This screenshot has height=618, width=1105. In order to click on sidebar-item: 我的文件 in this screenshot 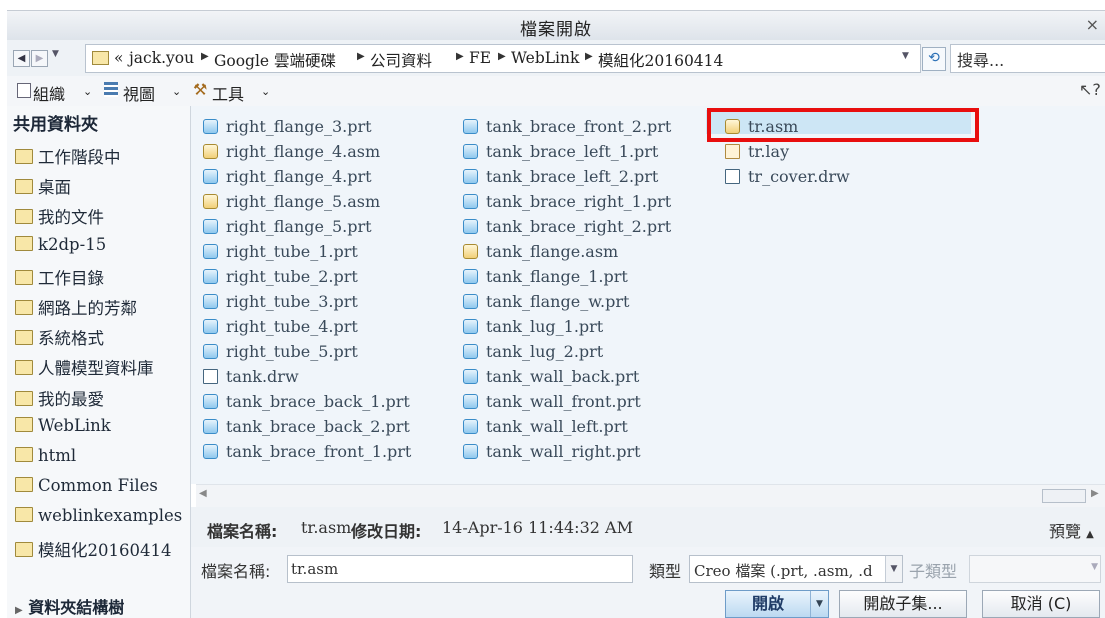, I will do `click(59, 216)`.